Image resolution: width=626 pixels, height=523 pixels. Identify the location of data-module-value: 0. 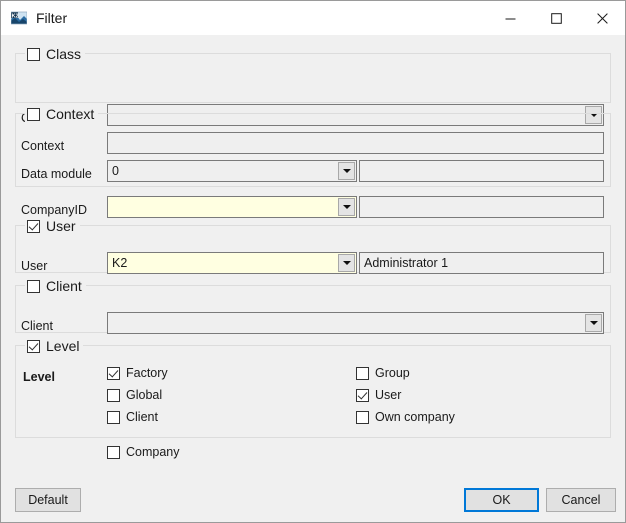
(115, 171).